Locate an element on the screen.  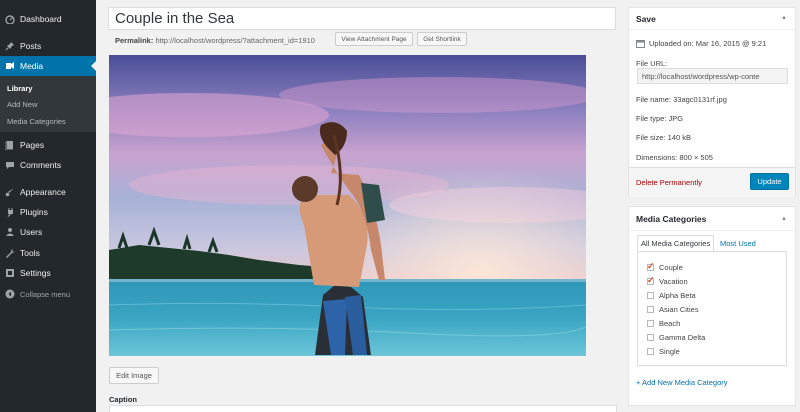
caption-textarea is located at coordinates (363, 408).